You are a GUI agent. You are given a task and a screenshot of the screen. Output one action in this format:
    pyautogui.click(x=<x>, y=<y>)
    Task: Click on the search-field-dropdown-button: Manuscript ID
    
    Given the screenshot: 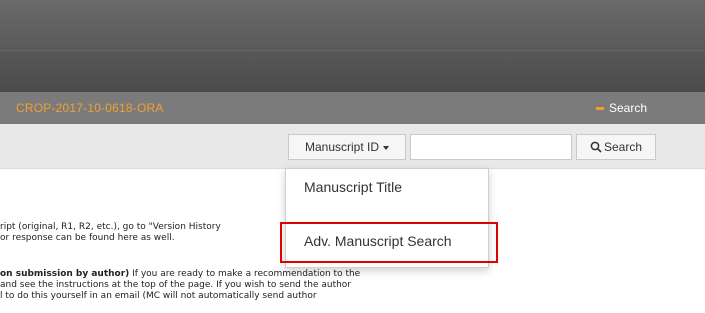 What is the action you would take?
    pyautogui.click(x=347, y=147)
    